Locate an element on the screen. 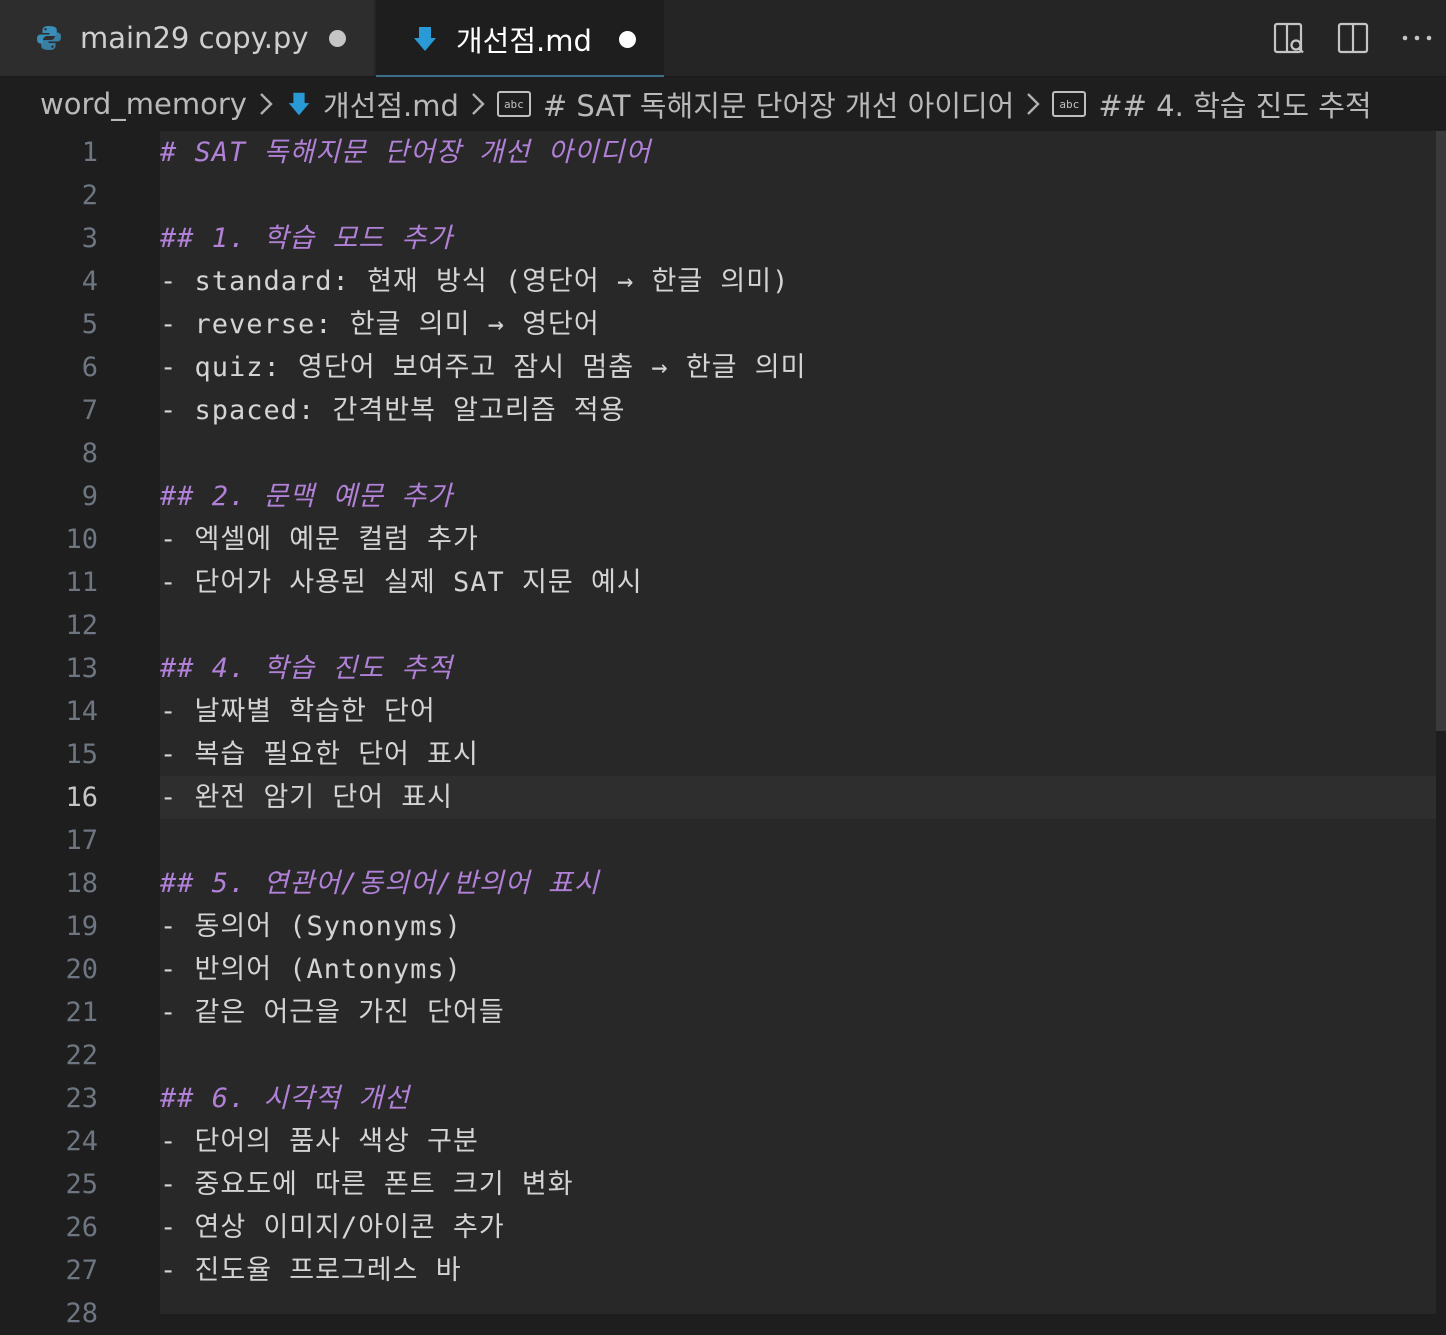 The image size is (1446, 1335). breadcrumb-file-label: 개선점.md is located at coordinates (390, 106).